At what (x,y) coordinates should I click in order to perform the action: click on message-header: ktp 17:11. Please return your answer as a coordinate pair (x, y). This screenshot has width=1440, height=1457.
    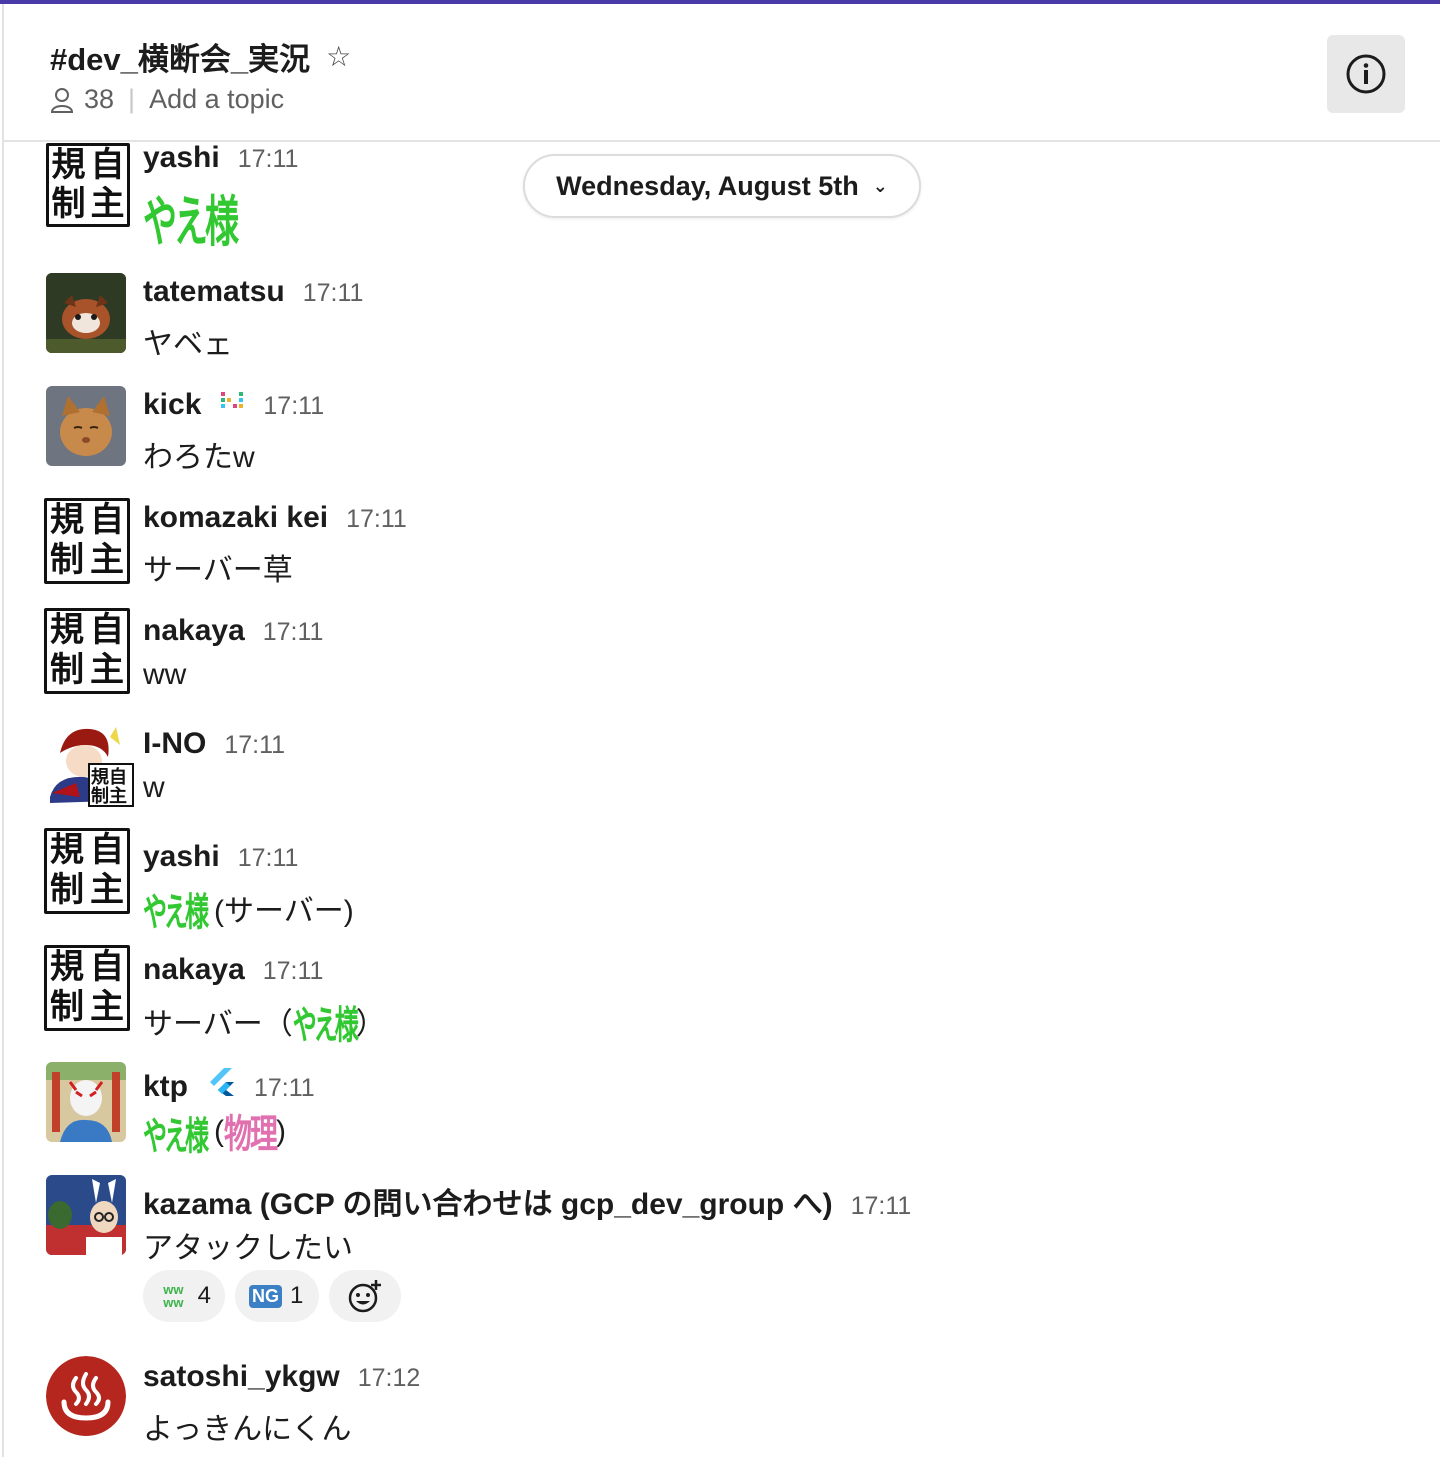
    Looking at the image, I should click on (229, 1085).